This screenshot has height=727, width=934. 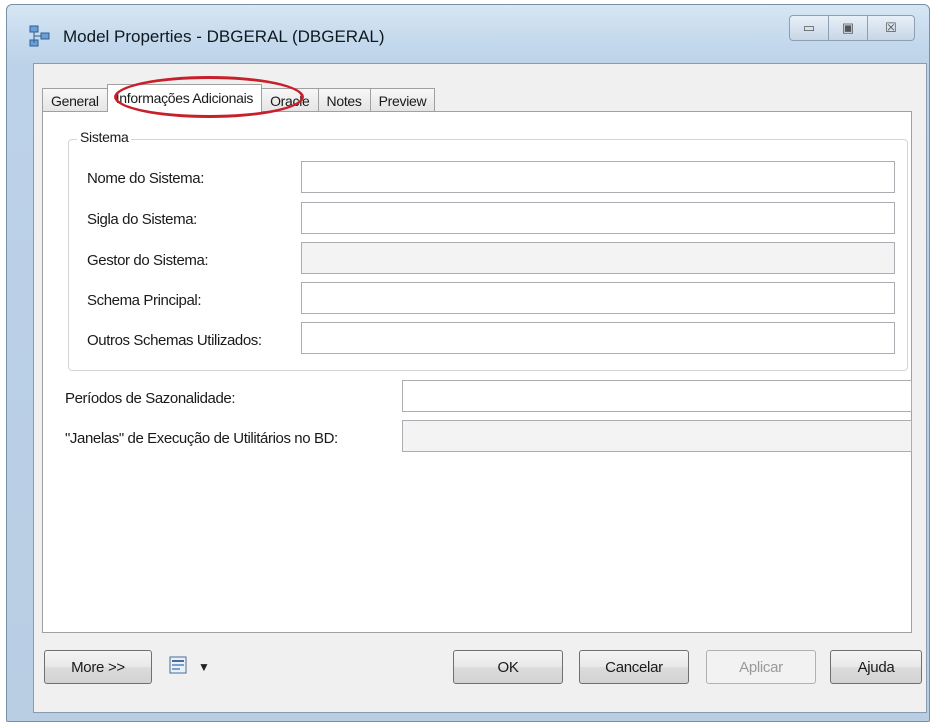 I want to click on window-title: Model Properties - DBGERAL (DBGERAL), so click(x=224, y=36).